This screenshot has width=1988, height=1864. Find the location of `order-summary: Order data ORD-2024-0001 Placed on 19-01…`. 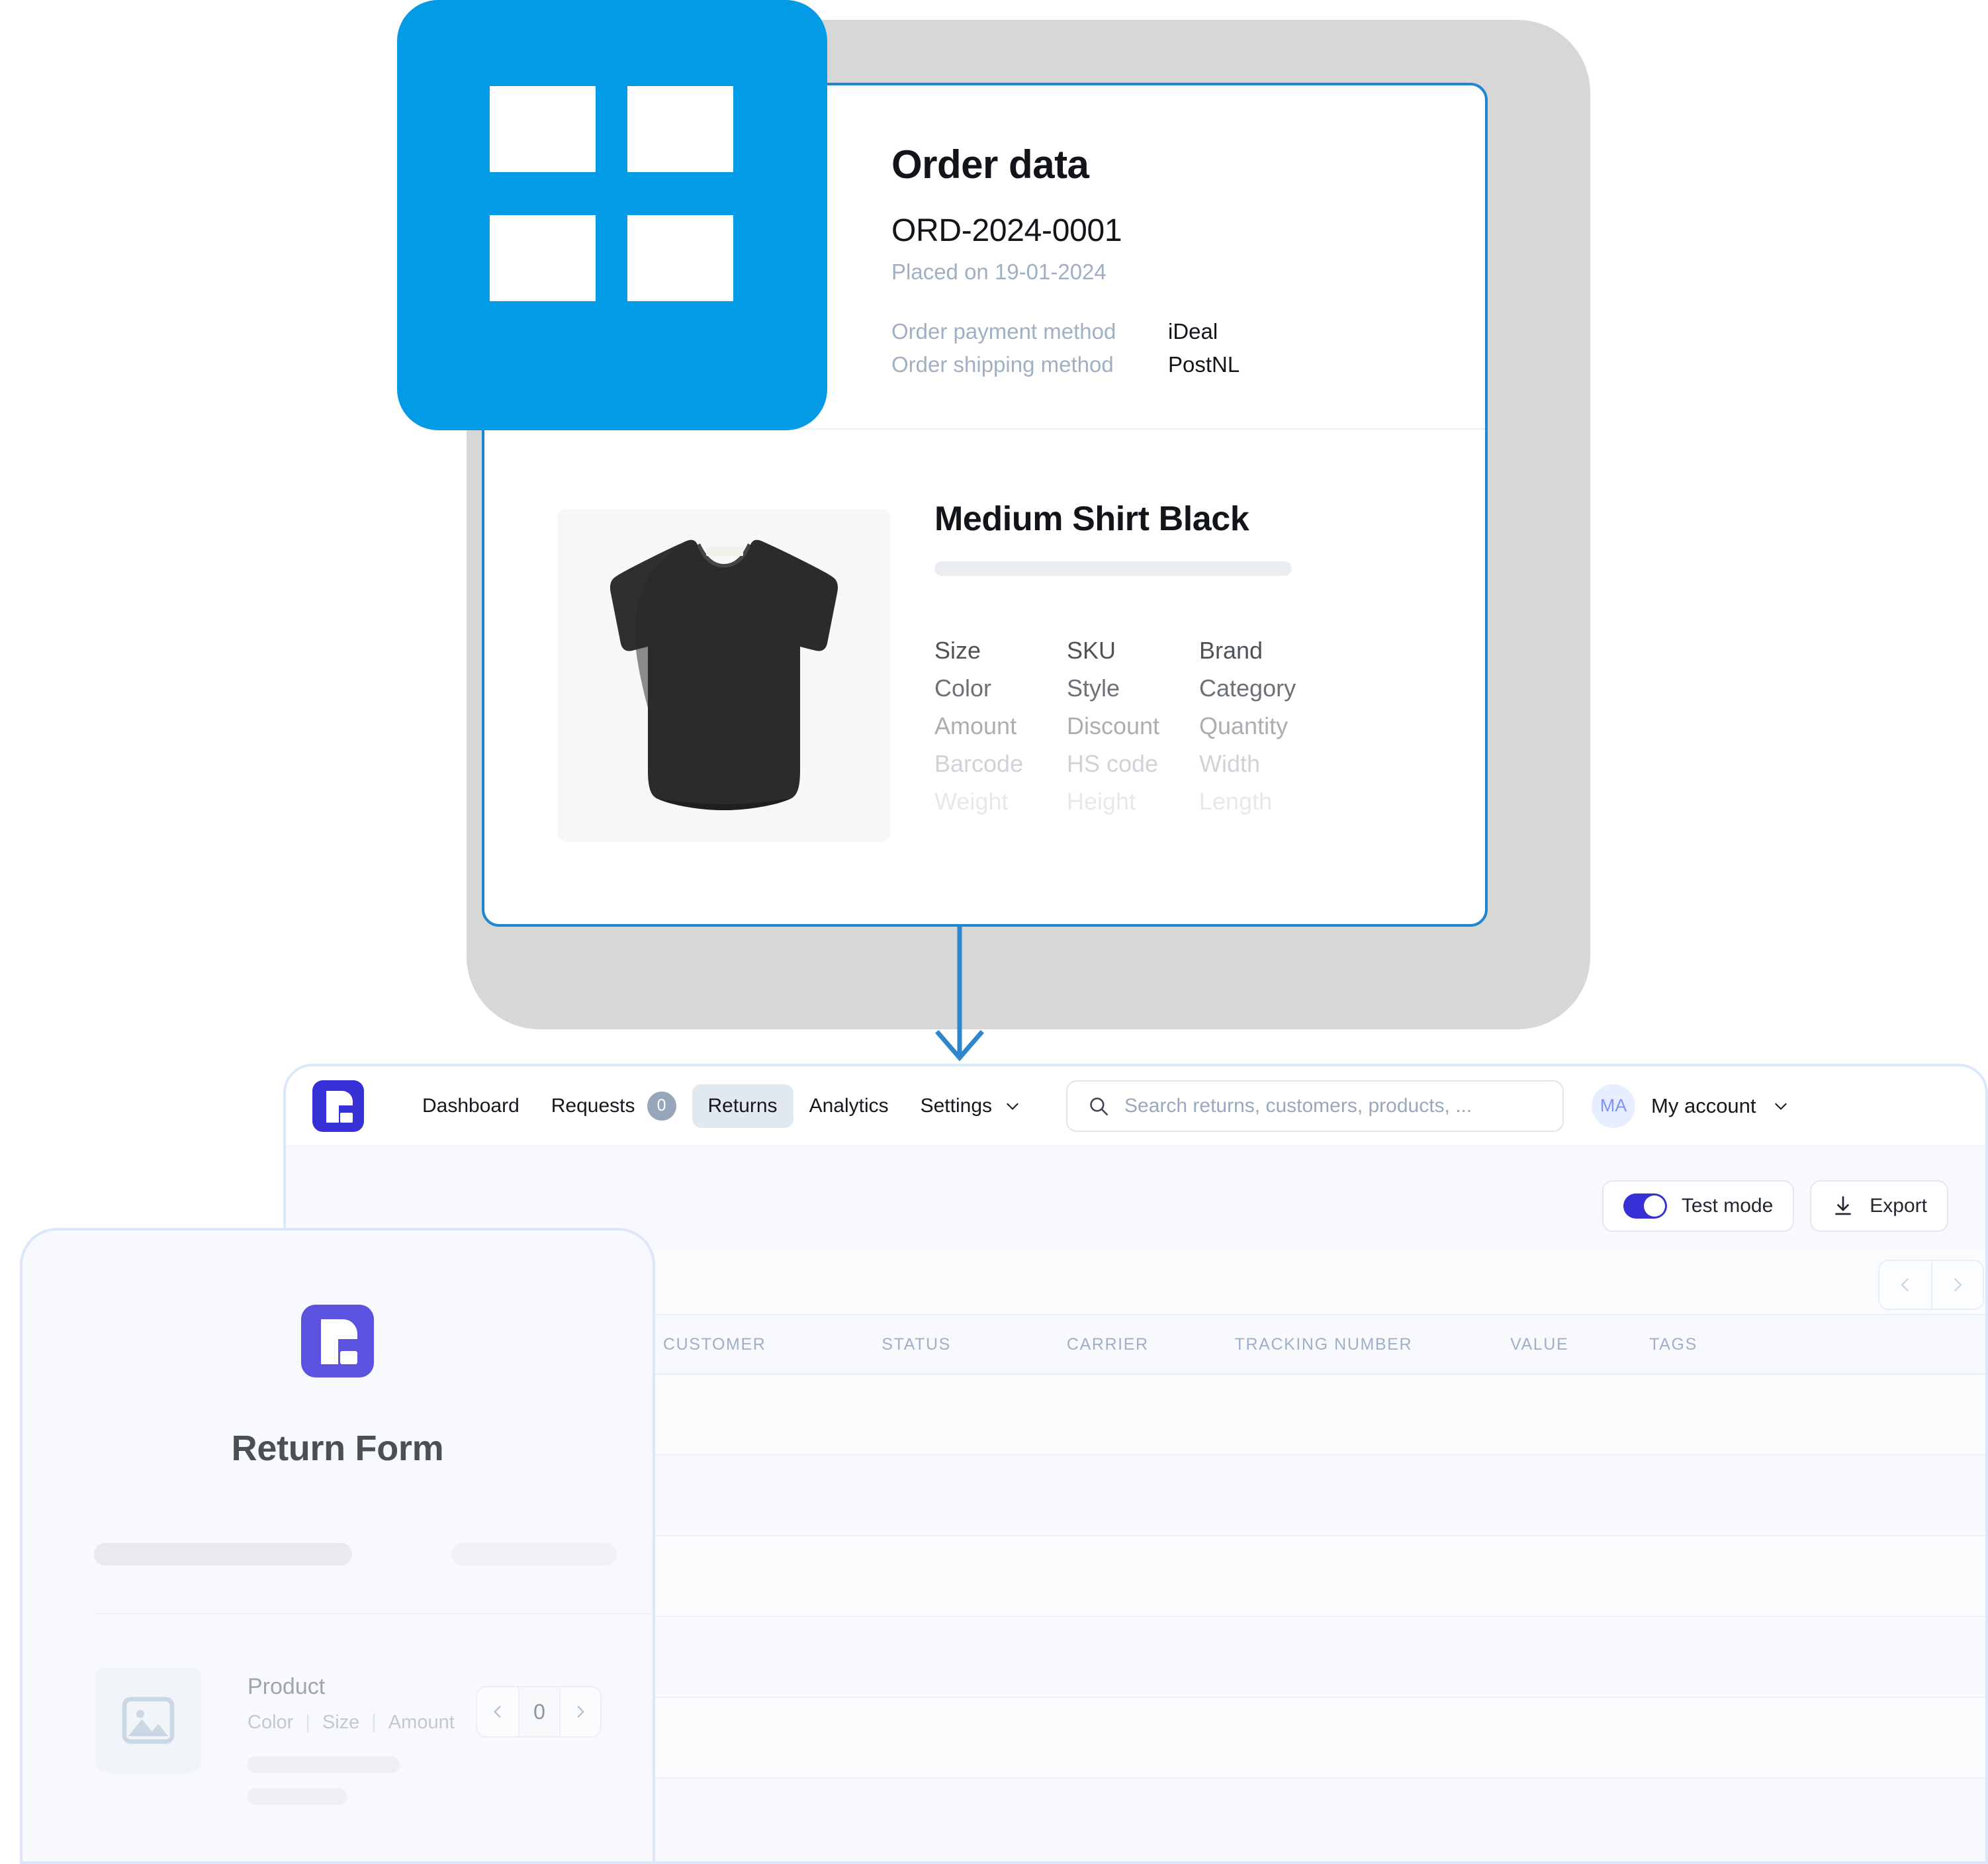

order-summary: Order data ORD-2024-0001 Placed on 19-01… is located at coordinates (1065, 264).